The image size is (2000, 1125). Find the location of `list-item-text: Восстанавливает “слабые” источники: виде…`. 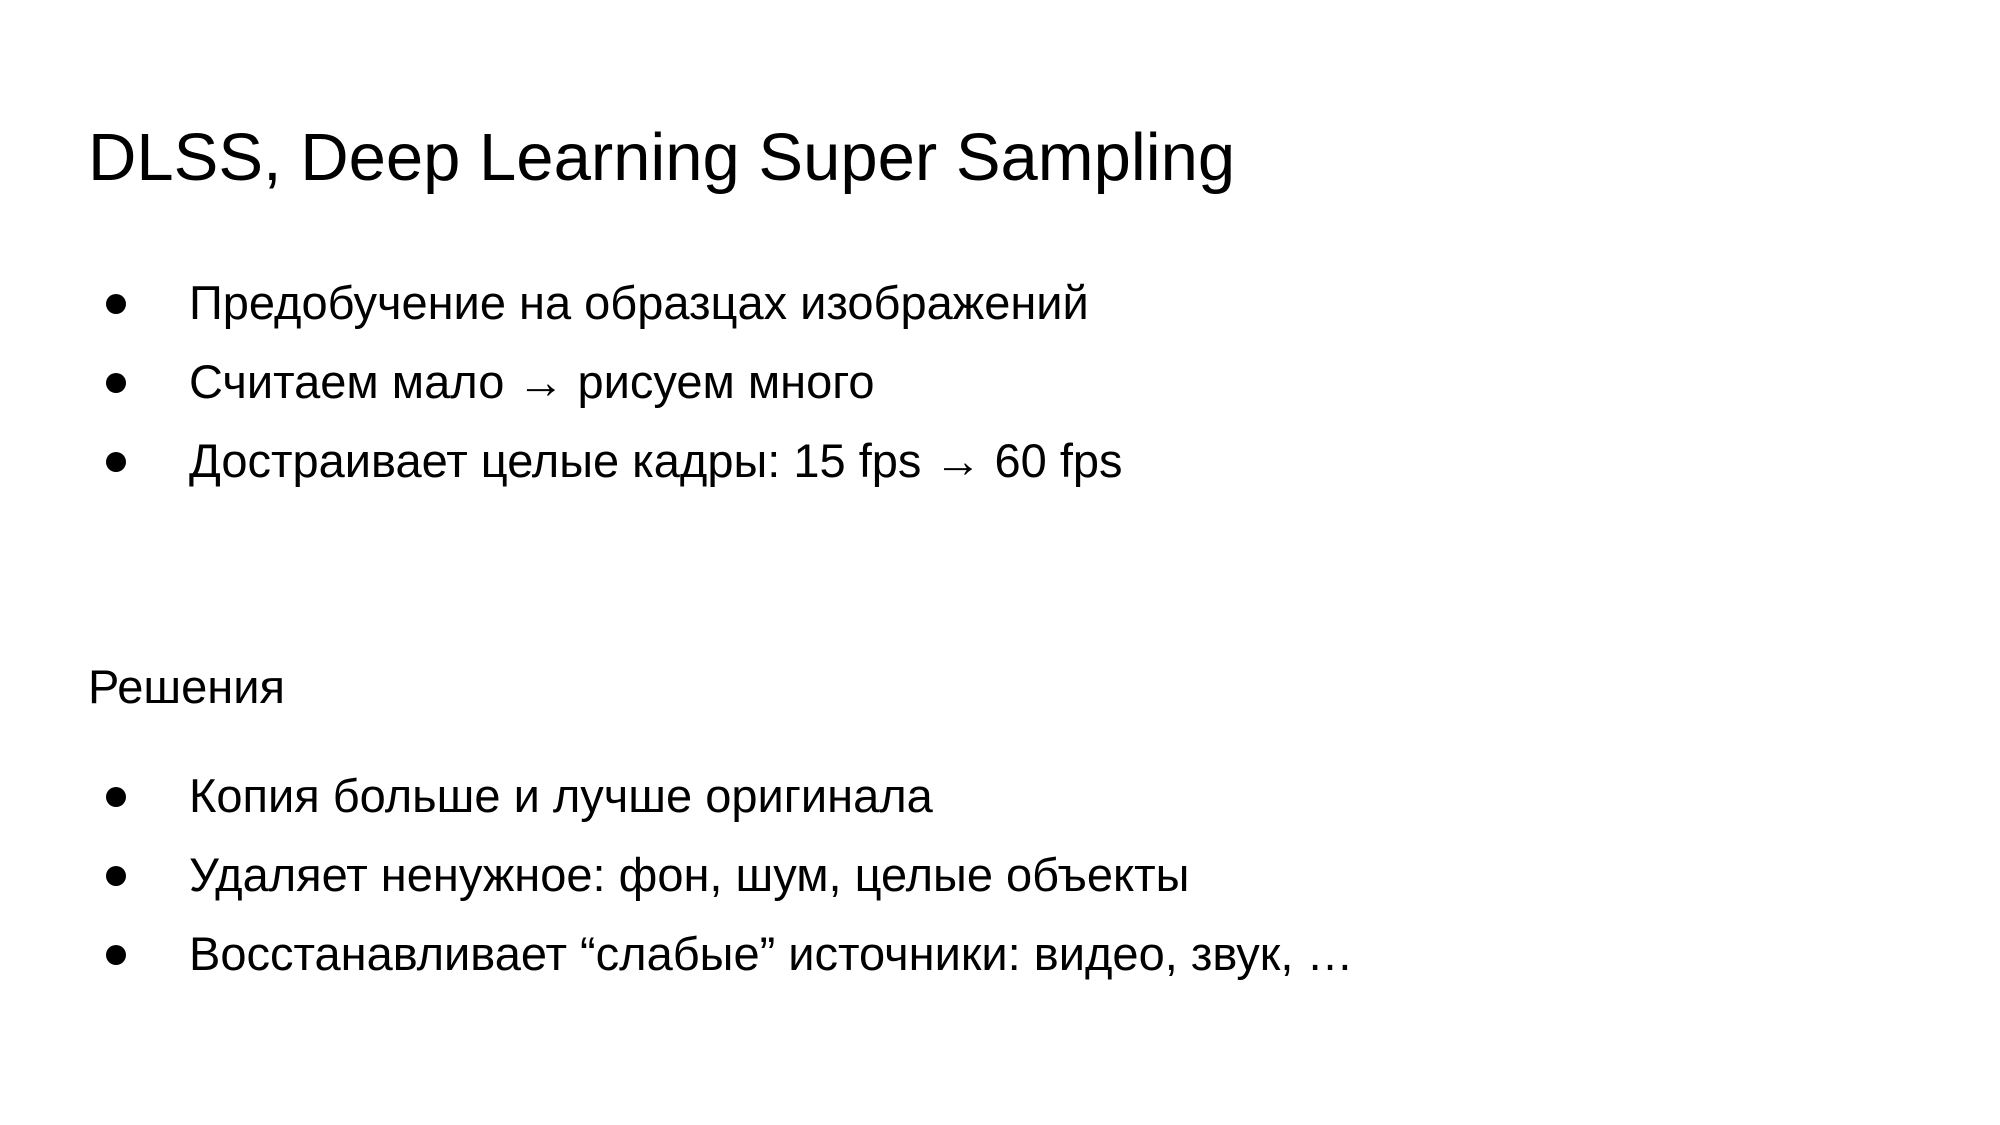

list-item-text: Восстанавливает “слабые” источники: виде… is located at coordinates (771, 953).